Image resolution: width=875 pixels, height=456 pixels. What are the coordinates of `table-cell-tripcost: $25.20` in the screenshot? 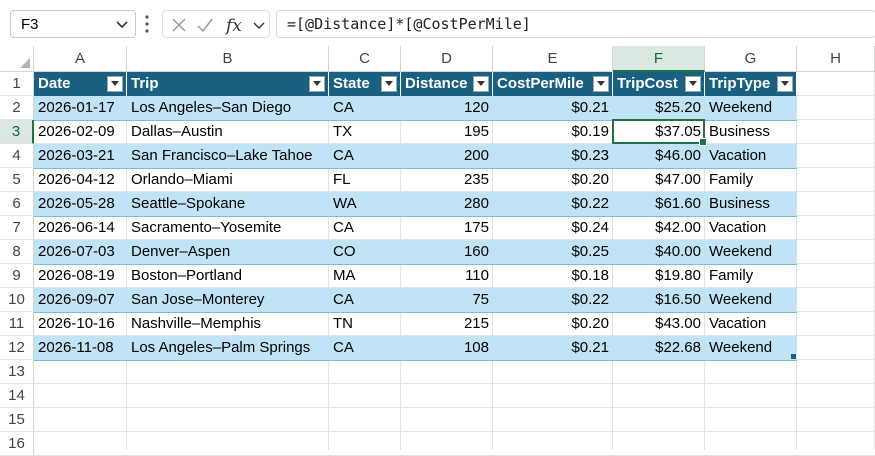 It's located at (659, 108).